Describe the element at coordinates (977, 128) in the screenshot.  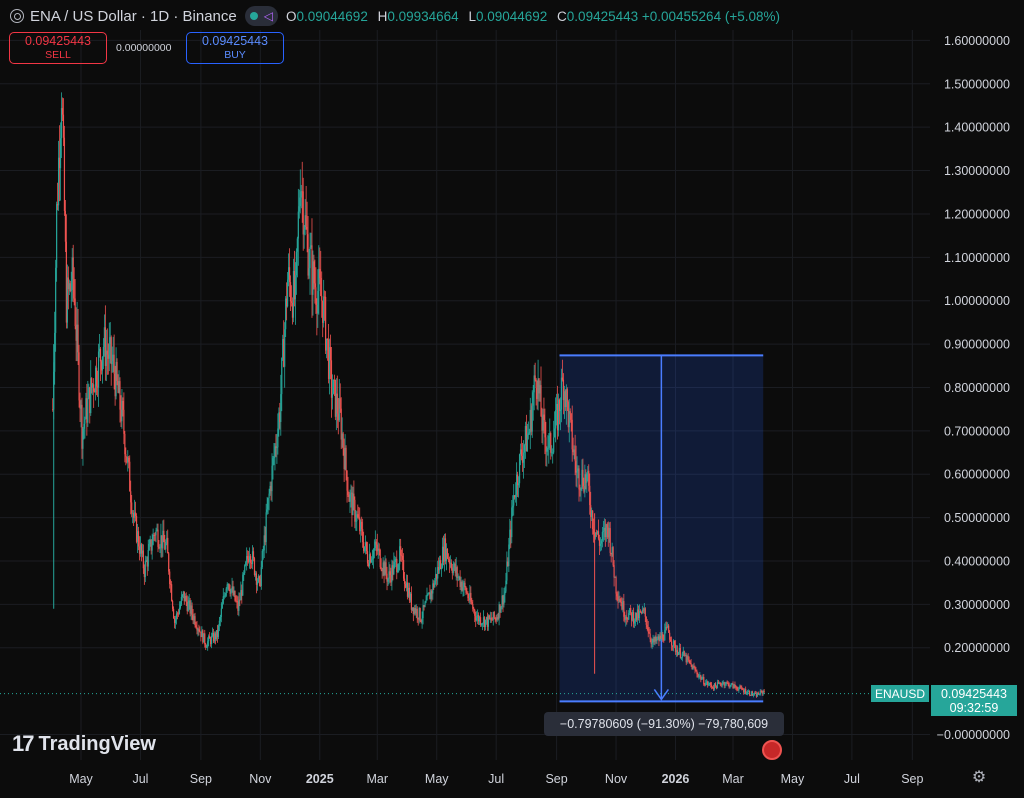
I see `y-tick-label: 1.40000000` at that location.